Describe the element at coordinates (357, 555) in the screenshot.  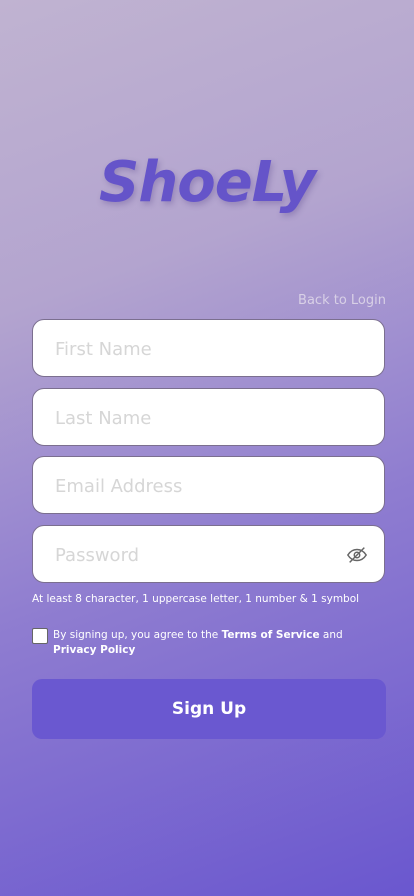
I see `eye-off-icon` at that location.